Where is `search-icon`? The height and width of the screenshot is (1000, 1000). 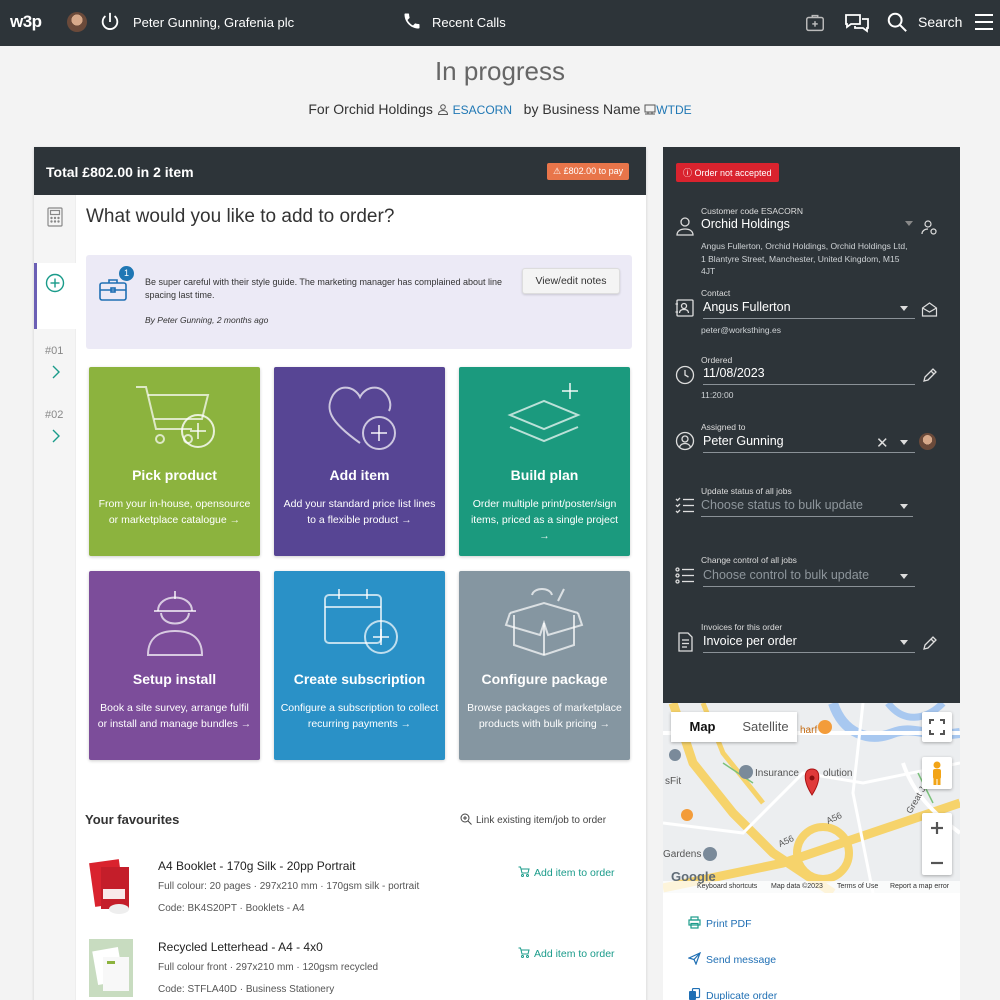 search-icon is located at coordinates (897, 22).